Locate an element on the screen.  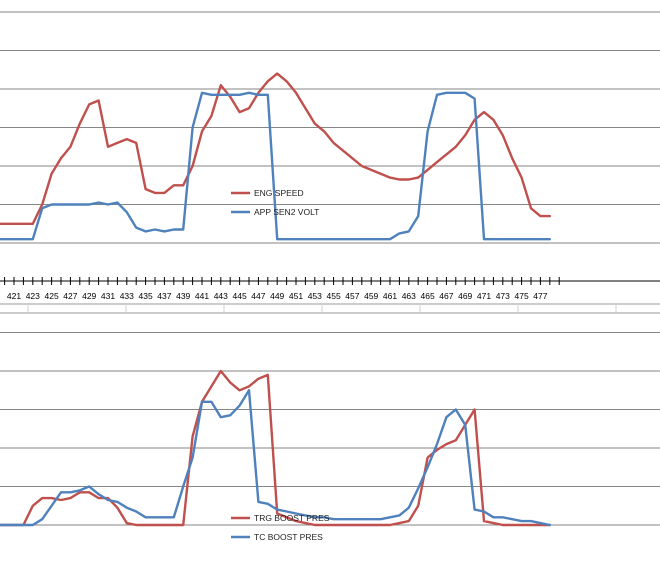
x-tick-label: 473 is located at coordinates (503, 296).